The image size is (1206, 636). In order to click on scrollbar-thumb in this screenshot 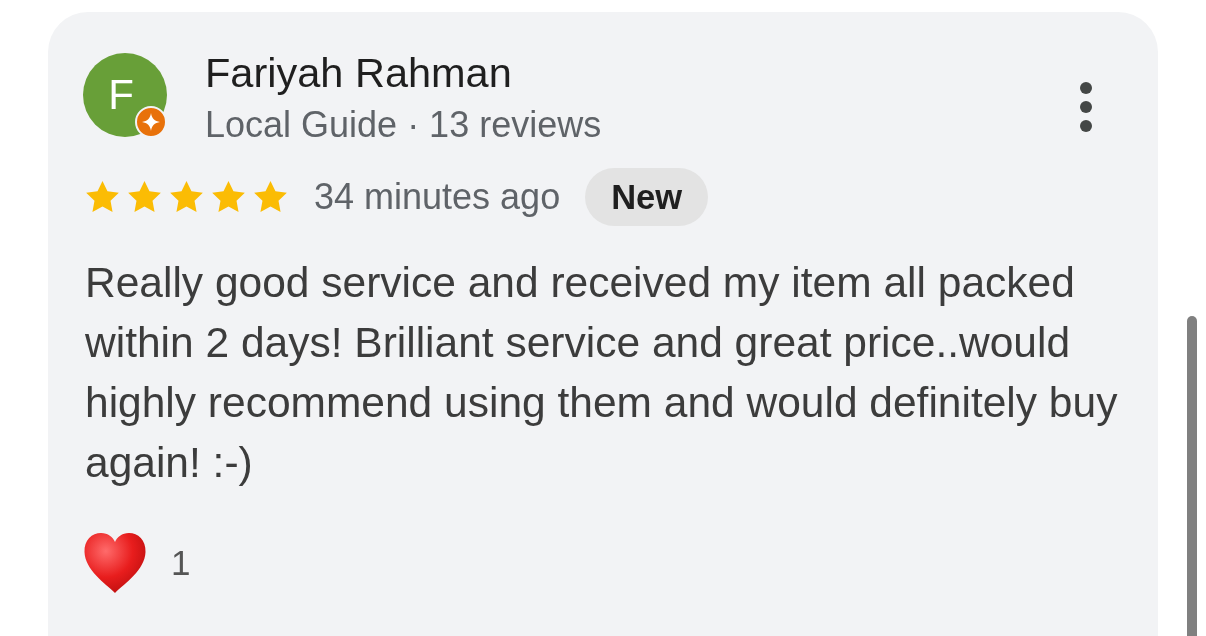, I will do `click(1192, 476)`.